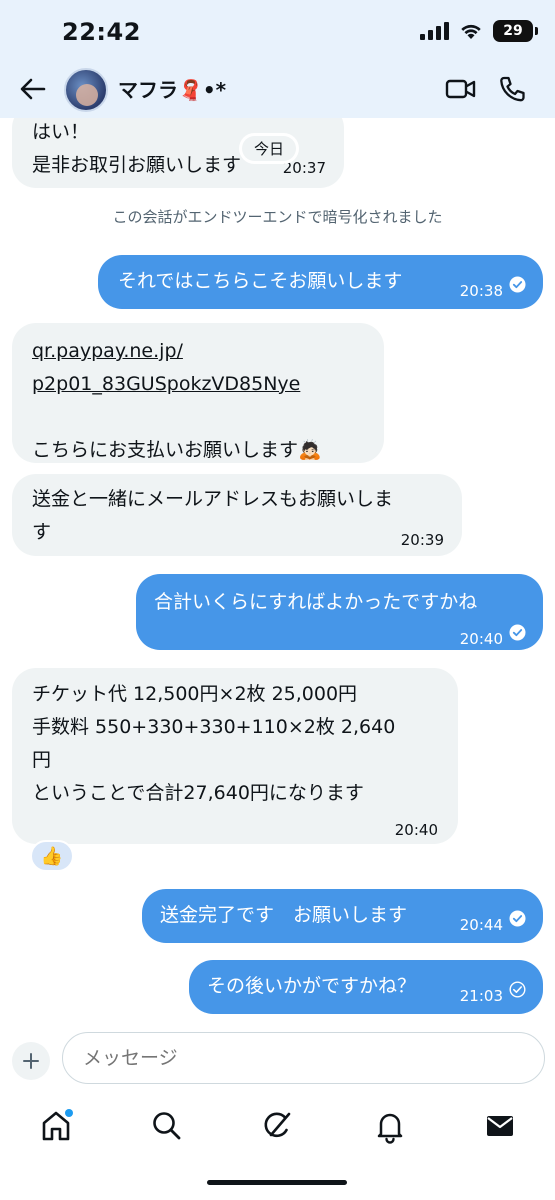 The image size is (555, 1200). What do you see at coordinates (195, 694) in the screenshot?
I see `message-text: チケット代 12,500円×2枚 25,000円` at bounding box center [195, 694].